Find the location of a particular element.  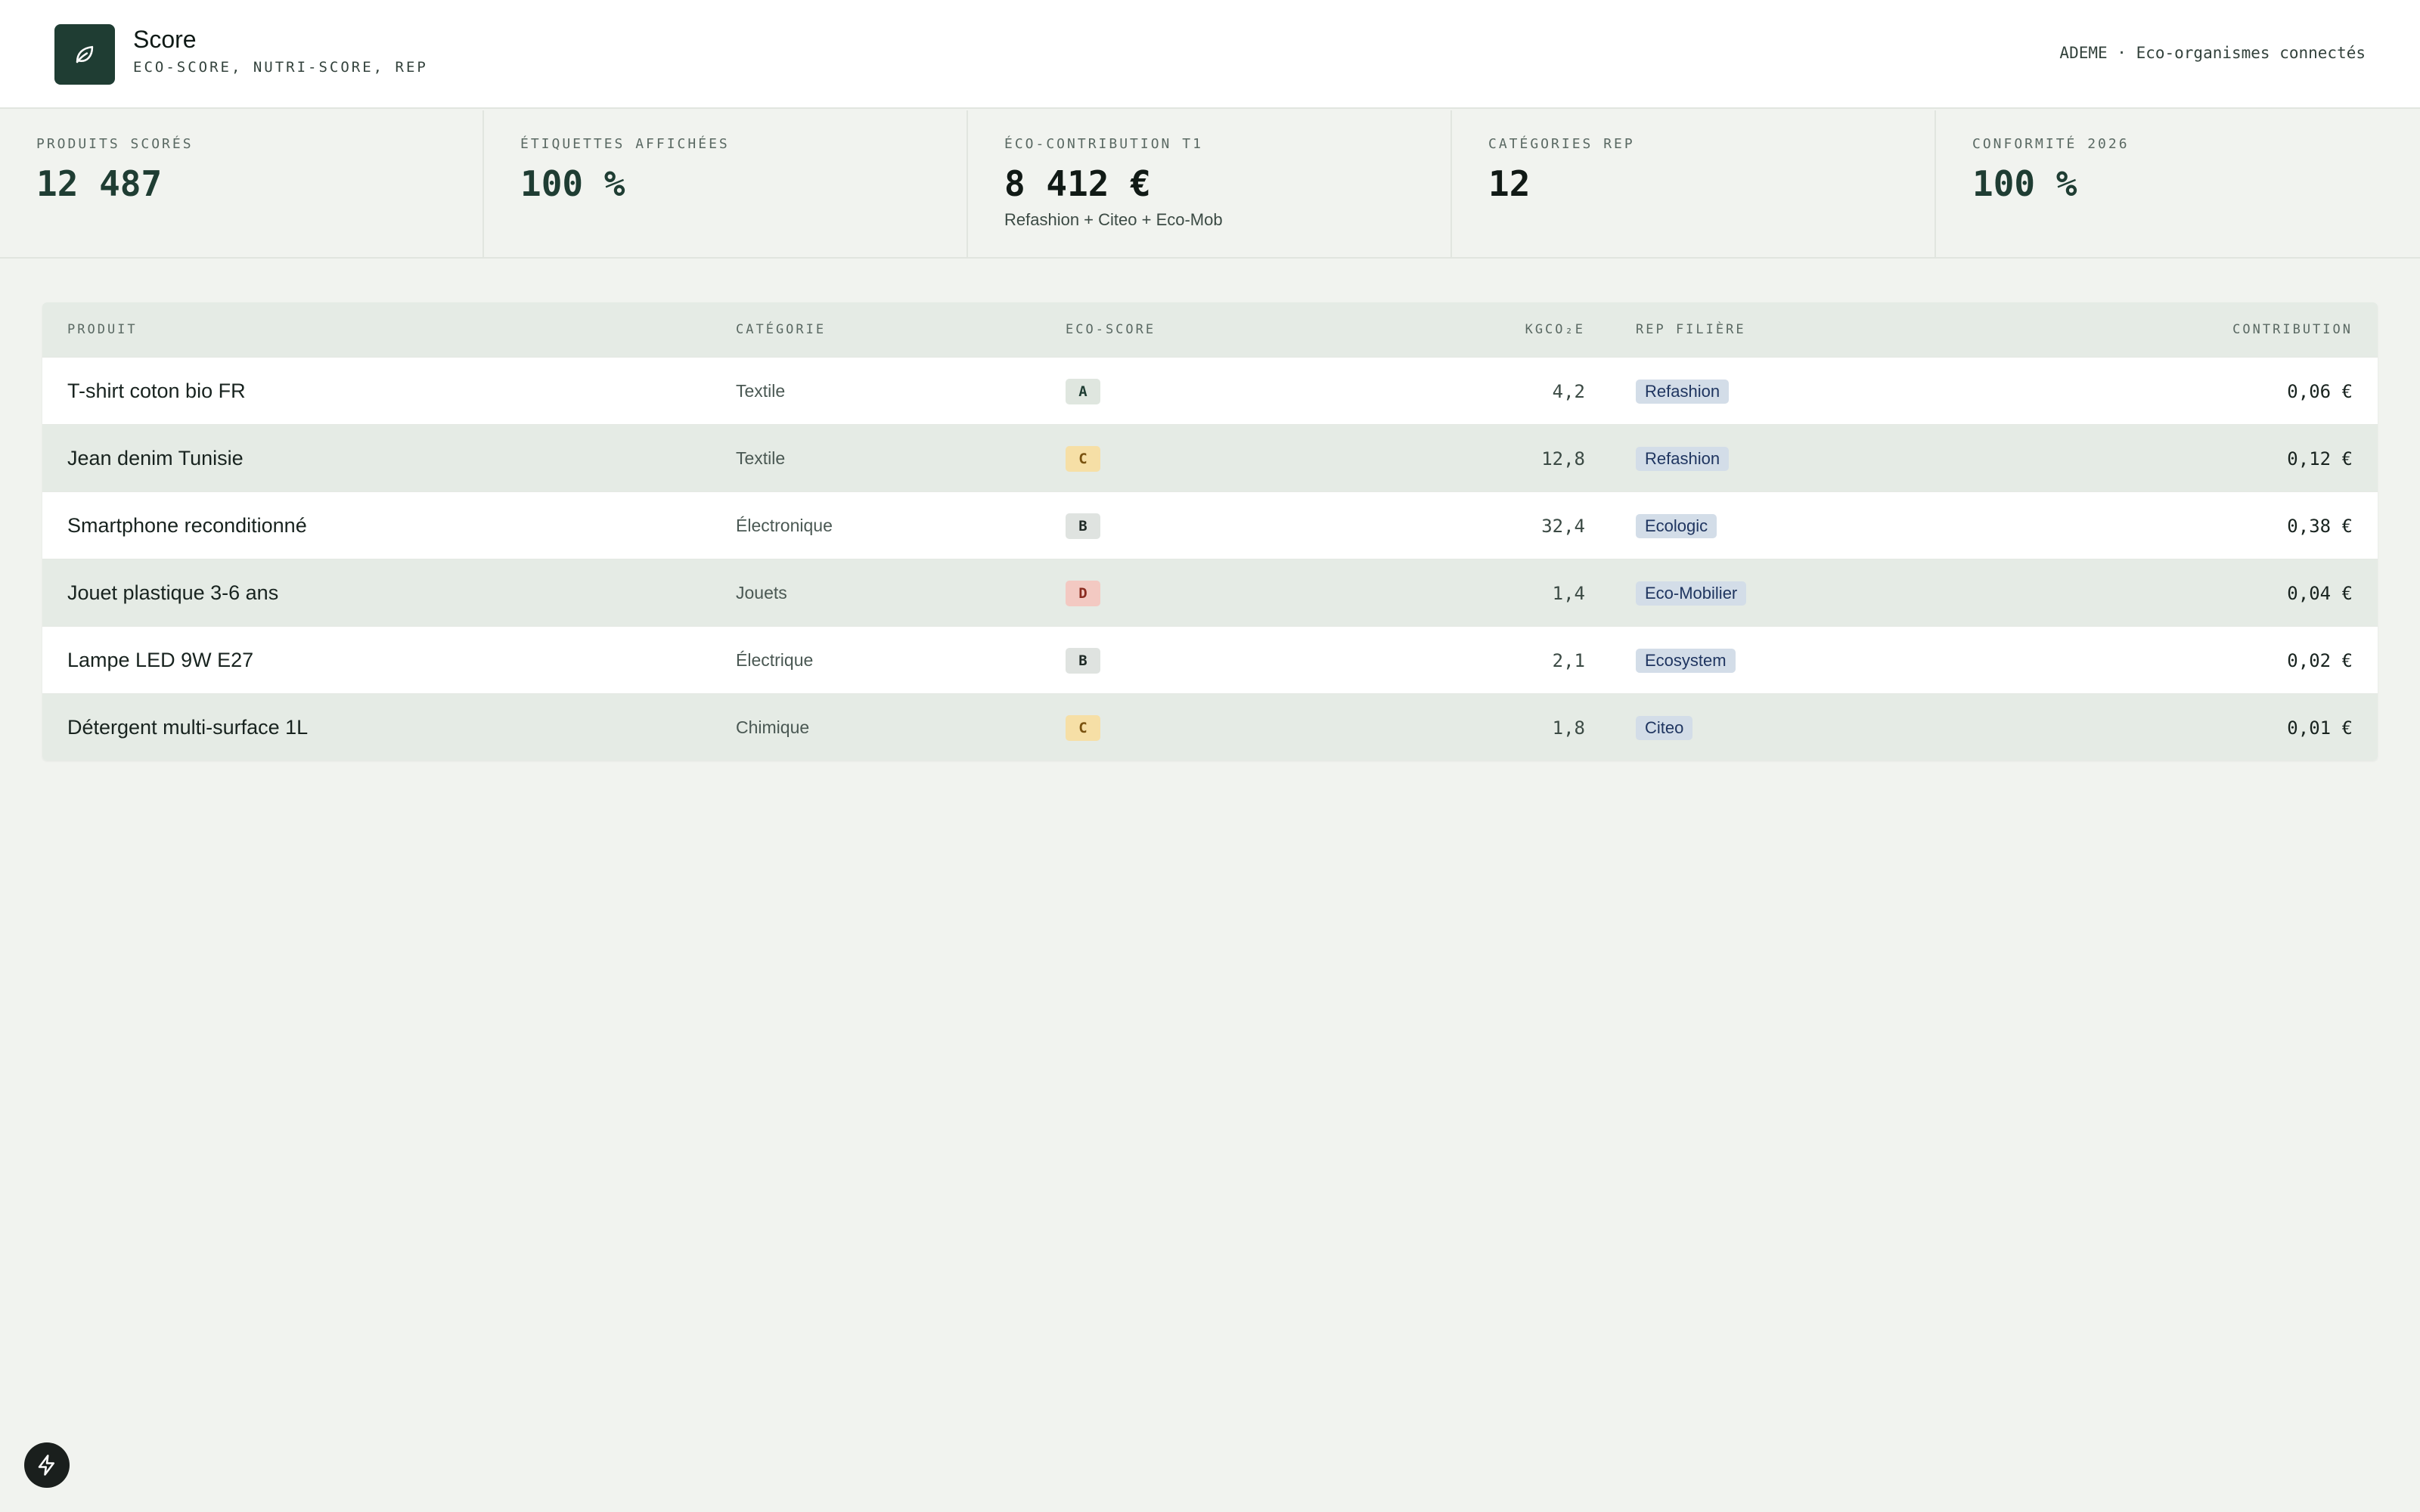

stat-note: Refashion + Citeo + Eco-Mob is located at coordinates (1113, 219).